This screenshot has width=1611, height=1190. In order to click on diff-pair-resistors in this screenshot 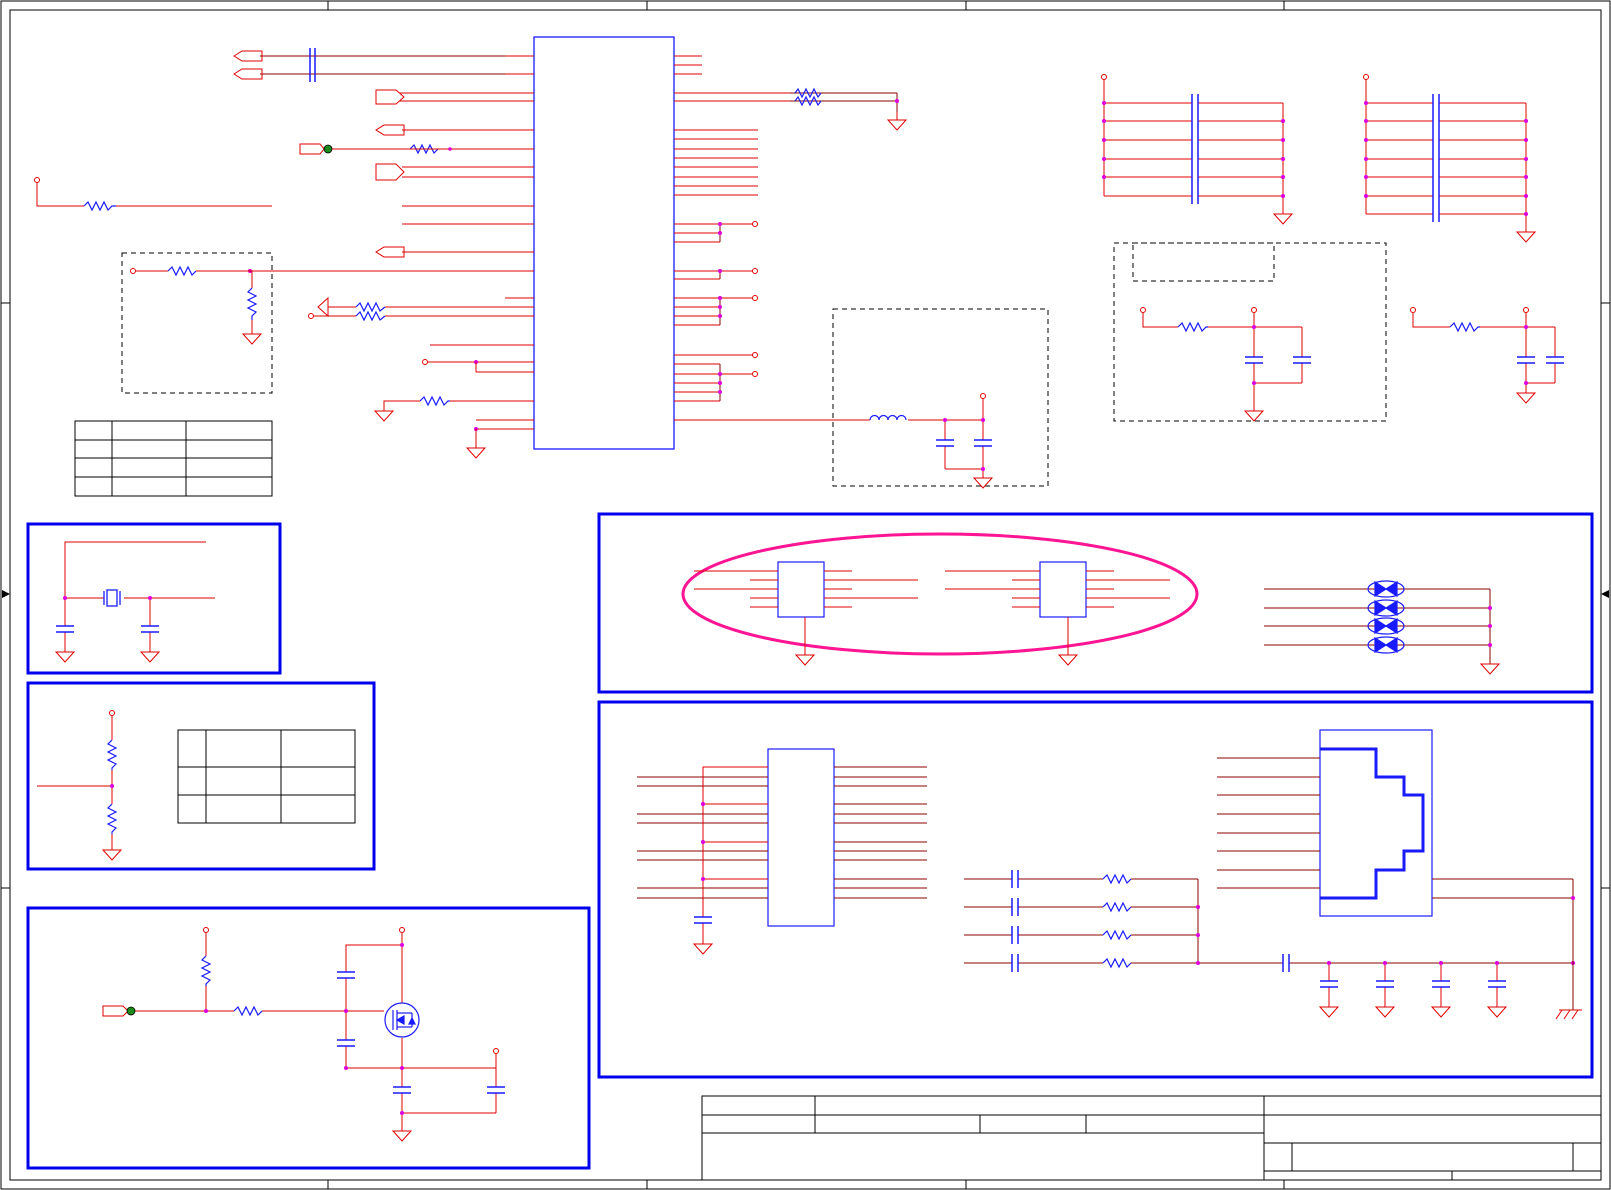, I will do `click(370, 311)`.